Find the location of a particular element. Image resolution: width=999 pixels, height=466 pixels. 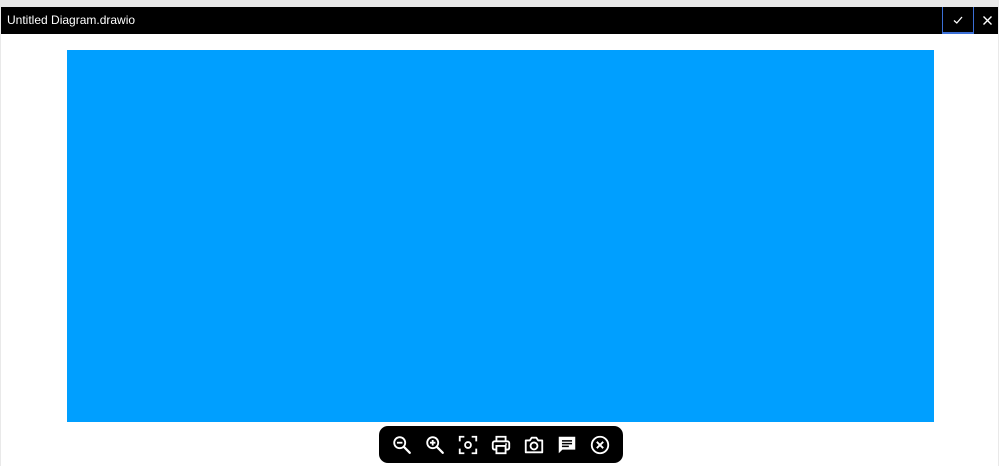

checkmark-icon is located at coordinates (958, 20).